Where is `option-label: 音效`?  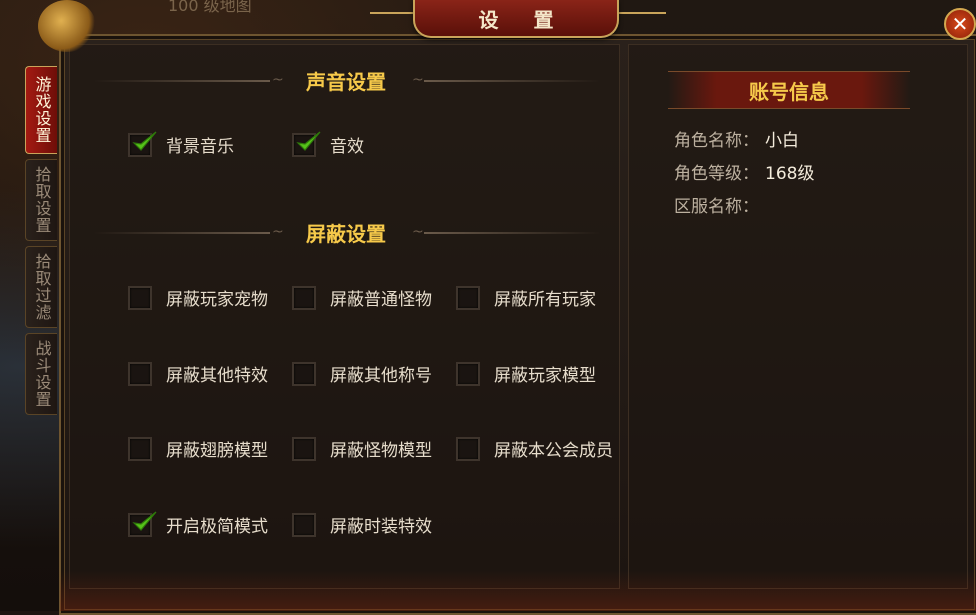
option-label: 音效 is located at coordinates (347, 147).